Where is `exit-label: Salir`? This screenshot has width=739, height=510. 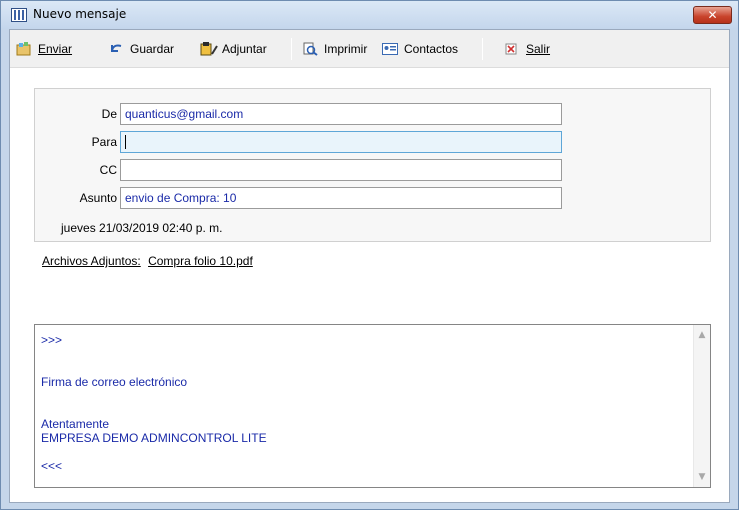
exit-label: Salir is located at coordinates (538, 49).